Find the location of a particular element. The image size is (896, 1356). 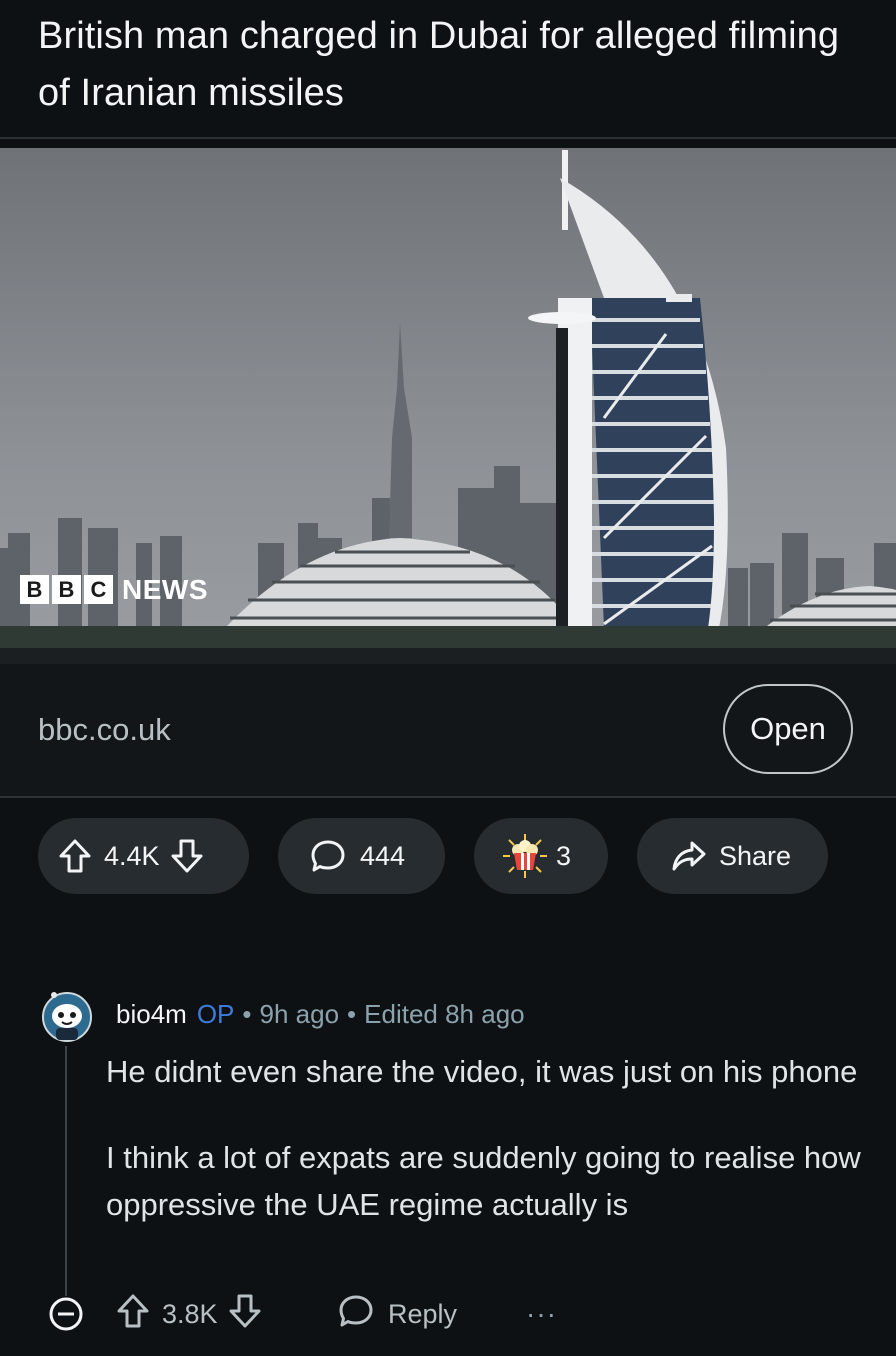

link-domain: bbc.co.uk is located at coordinates (104, 730).